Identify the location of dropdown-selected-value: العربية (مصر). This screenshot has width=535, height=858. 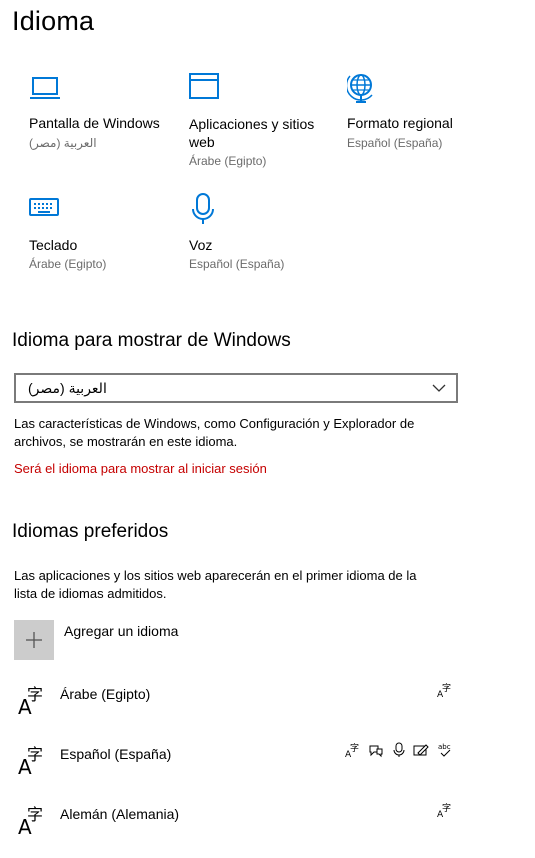
(67, 388).